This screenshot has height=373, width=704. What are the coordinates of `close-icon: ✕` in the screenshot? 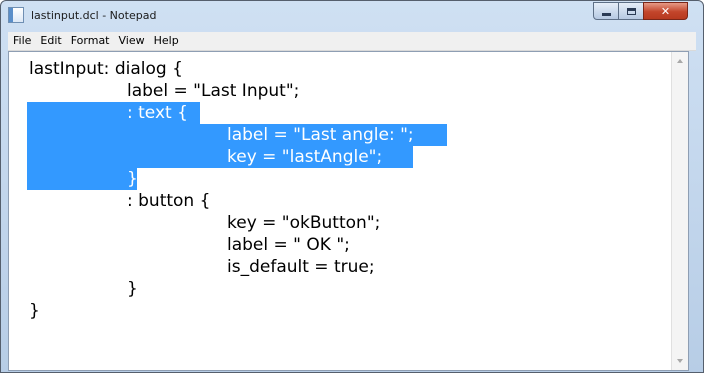 It's located at (665, 11).